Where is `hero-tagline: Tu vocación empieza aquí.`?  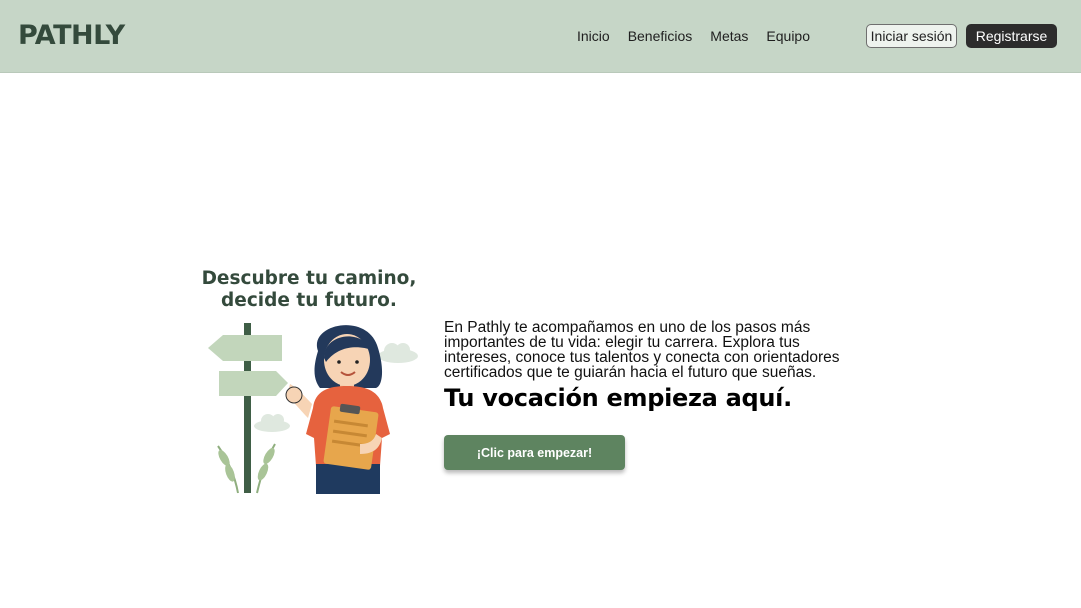
hero-tagline: Tu vocación empieza aquí. is located at coordinates (618, 398).